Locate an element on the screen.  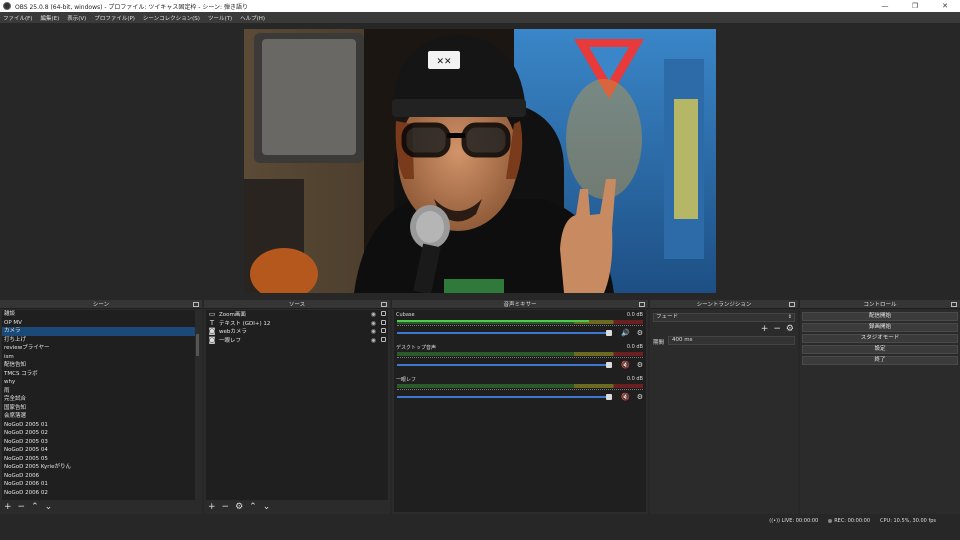
close-button: ✕ is located at coordinates (945, 6).